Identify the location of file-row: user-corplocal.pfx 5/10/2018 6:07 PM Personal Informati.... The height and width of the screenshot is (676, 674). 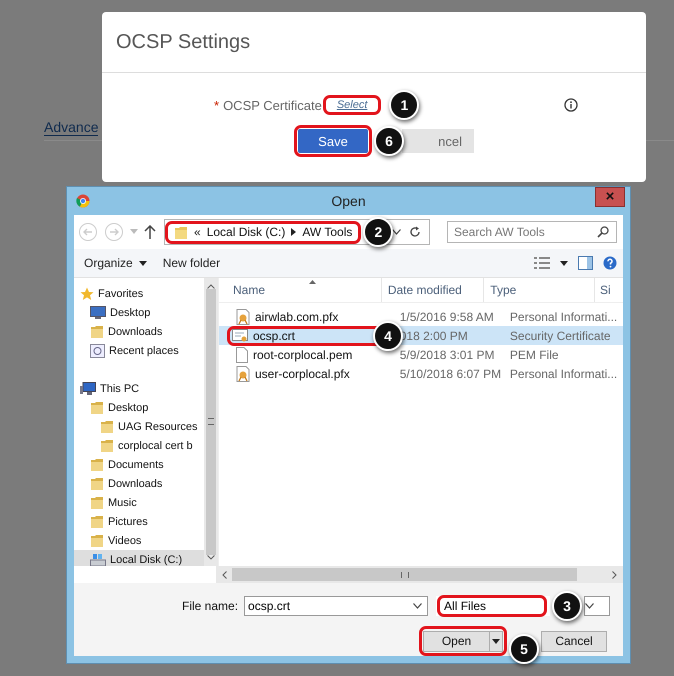
(421, 373).